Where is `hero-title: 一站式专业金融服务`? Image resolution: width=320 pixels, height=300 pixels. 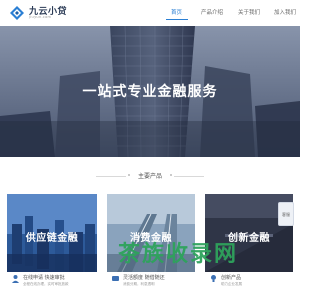 hero-title: 一站式专业金融服务 is located at coordinates (150, 92).